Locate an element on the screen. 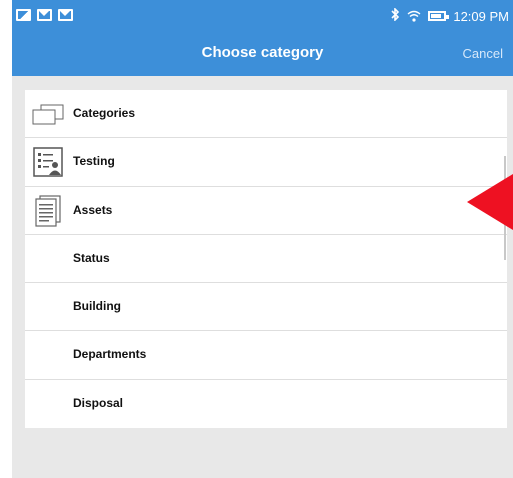  app-bar: Choose category Cancel is located at coordinates (262, 54).